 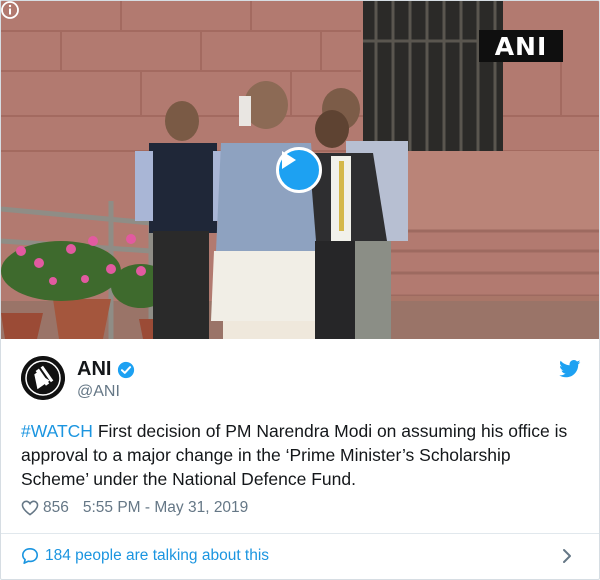 I want to click on heart-icon, so click(x=30, y=508).